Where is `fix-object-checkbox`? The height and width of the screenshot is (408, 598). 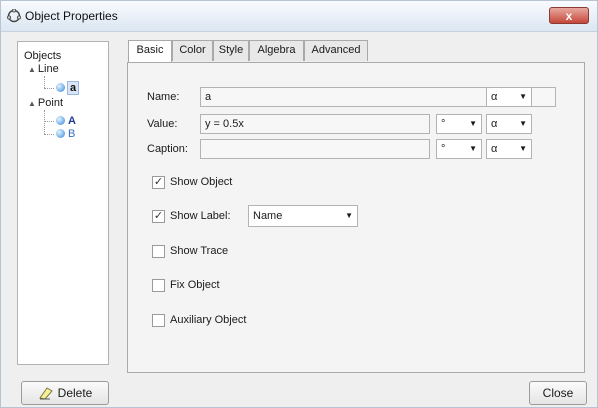
fix-object-checkbox is located at coordinates (158, 285).